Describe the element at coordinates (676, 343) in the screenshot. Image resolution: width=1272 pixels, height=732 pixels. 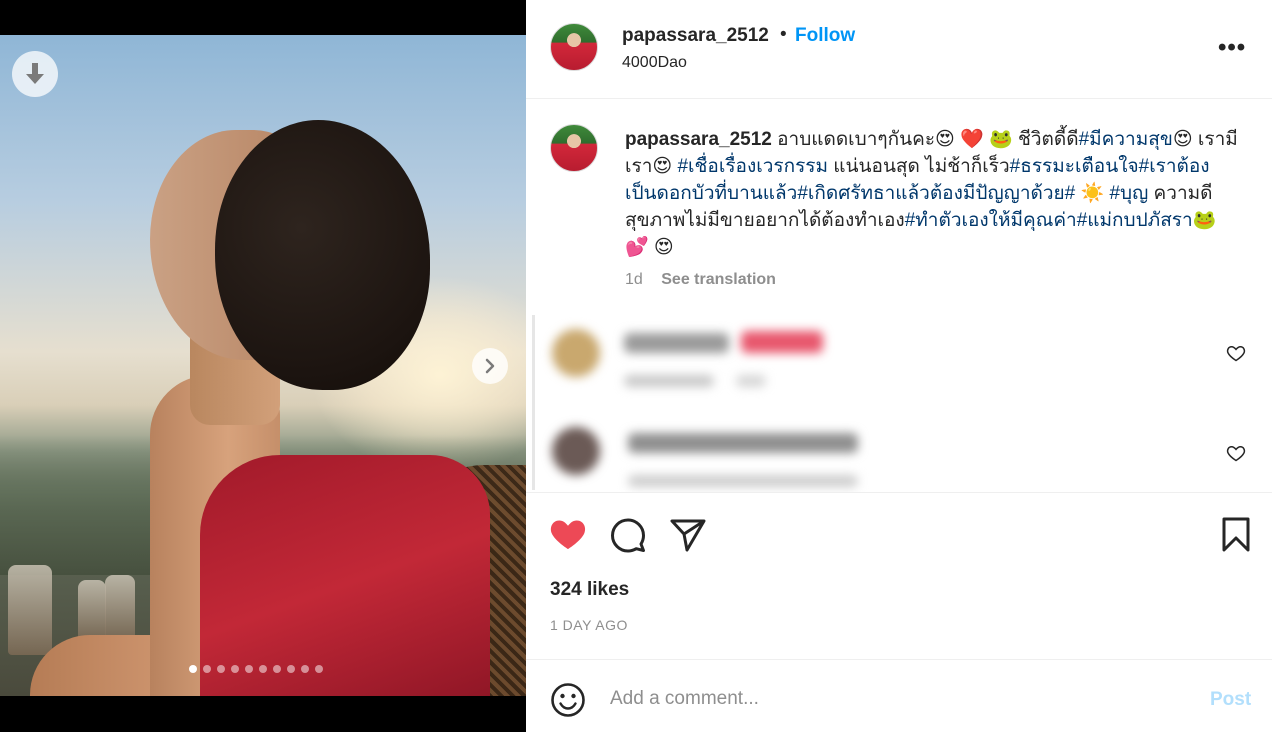
I see `blurred-comment-username` at that location.